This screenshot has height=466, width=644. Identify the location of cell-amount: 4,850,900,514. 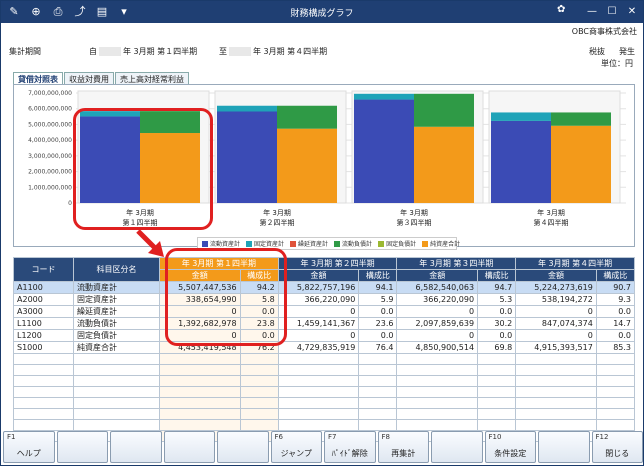
(437, 347).